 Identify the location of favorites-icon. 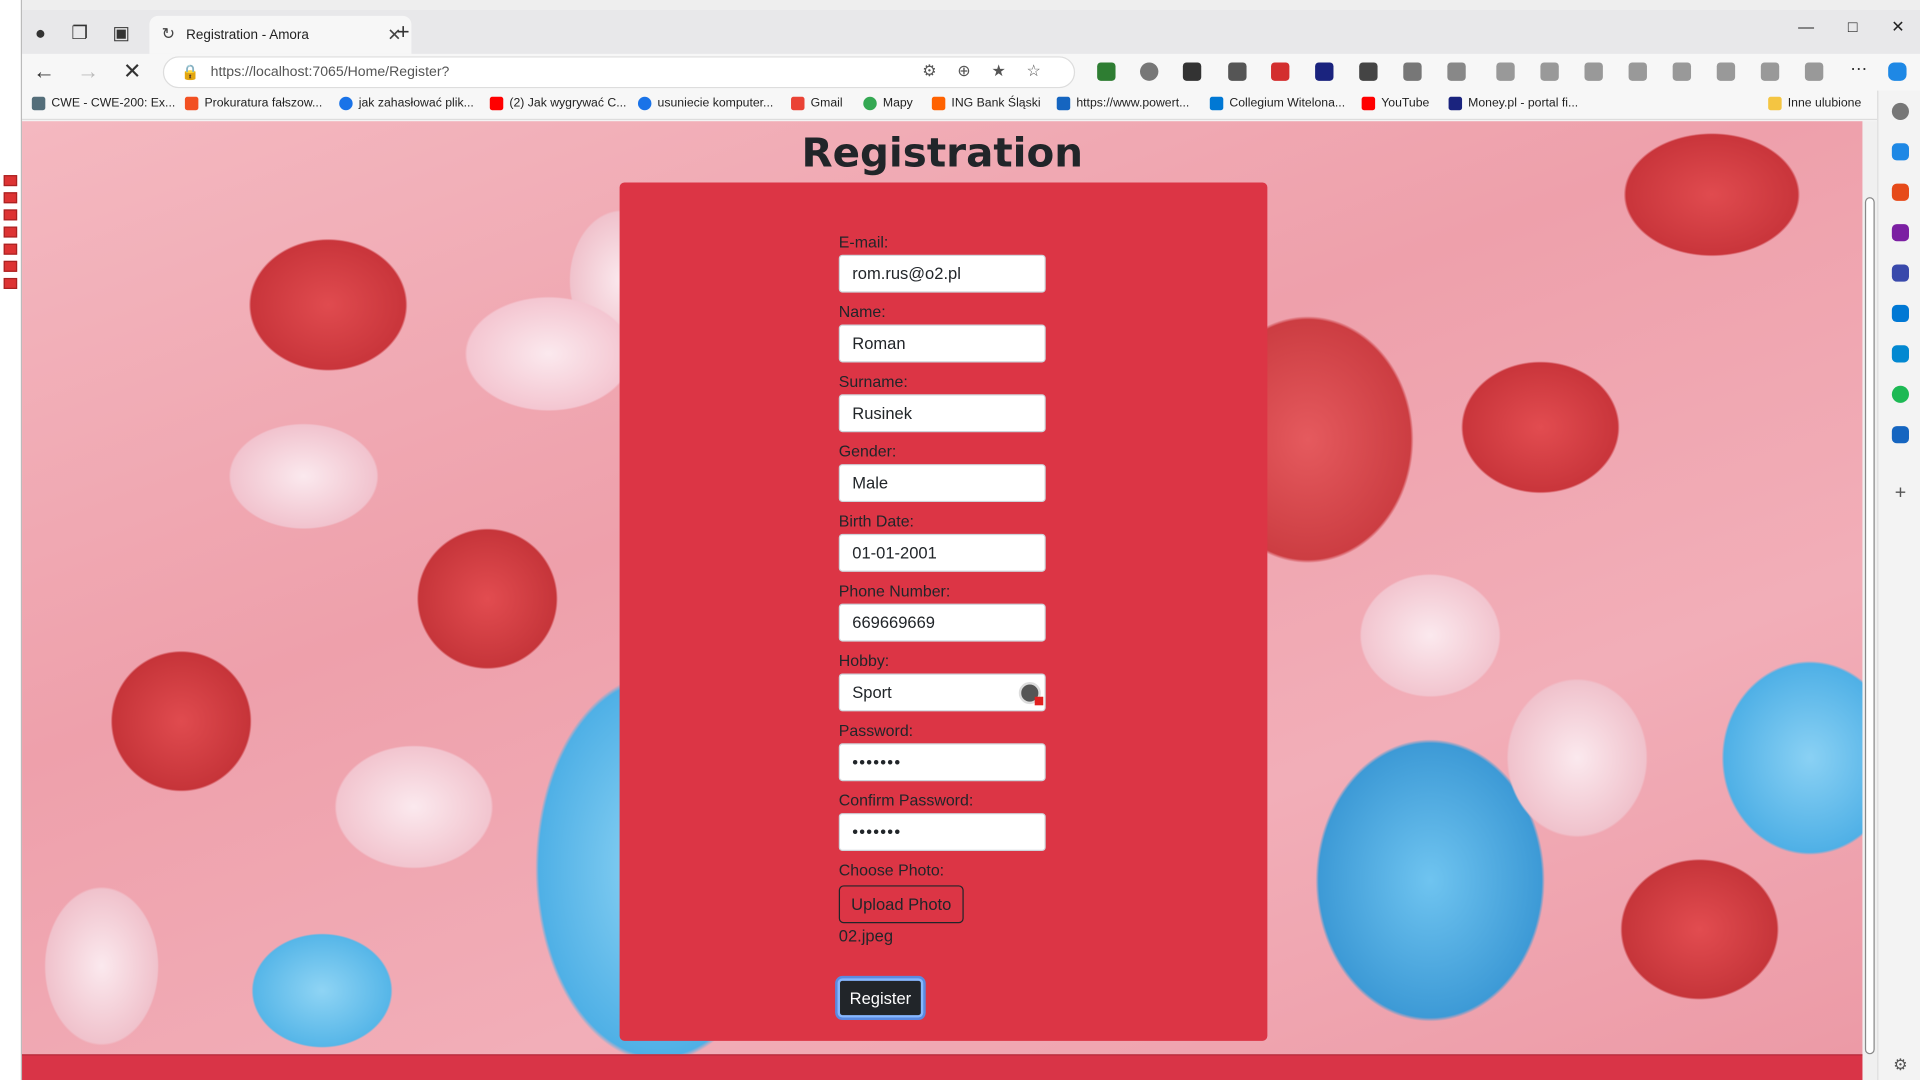
(1549, 71).